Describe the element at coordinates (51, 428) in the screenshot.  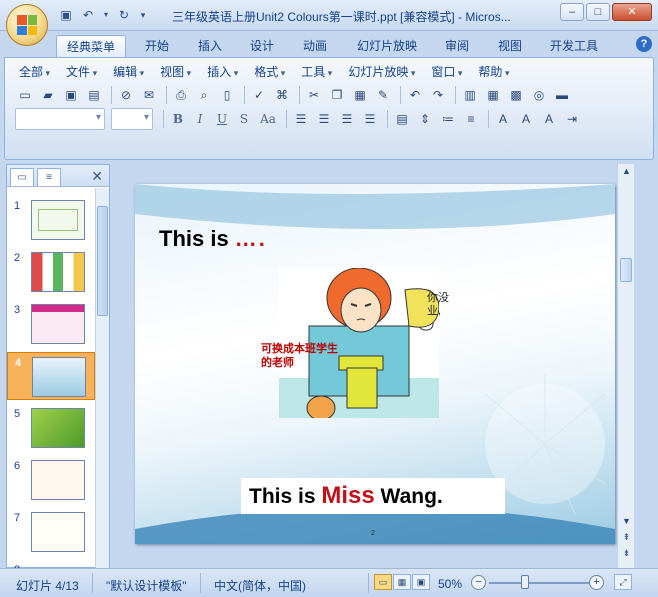
I see `slide-thumbnail-5: 5` at that location.